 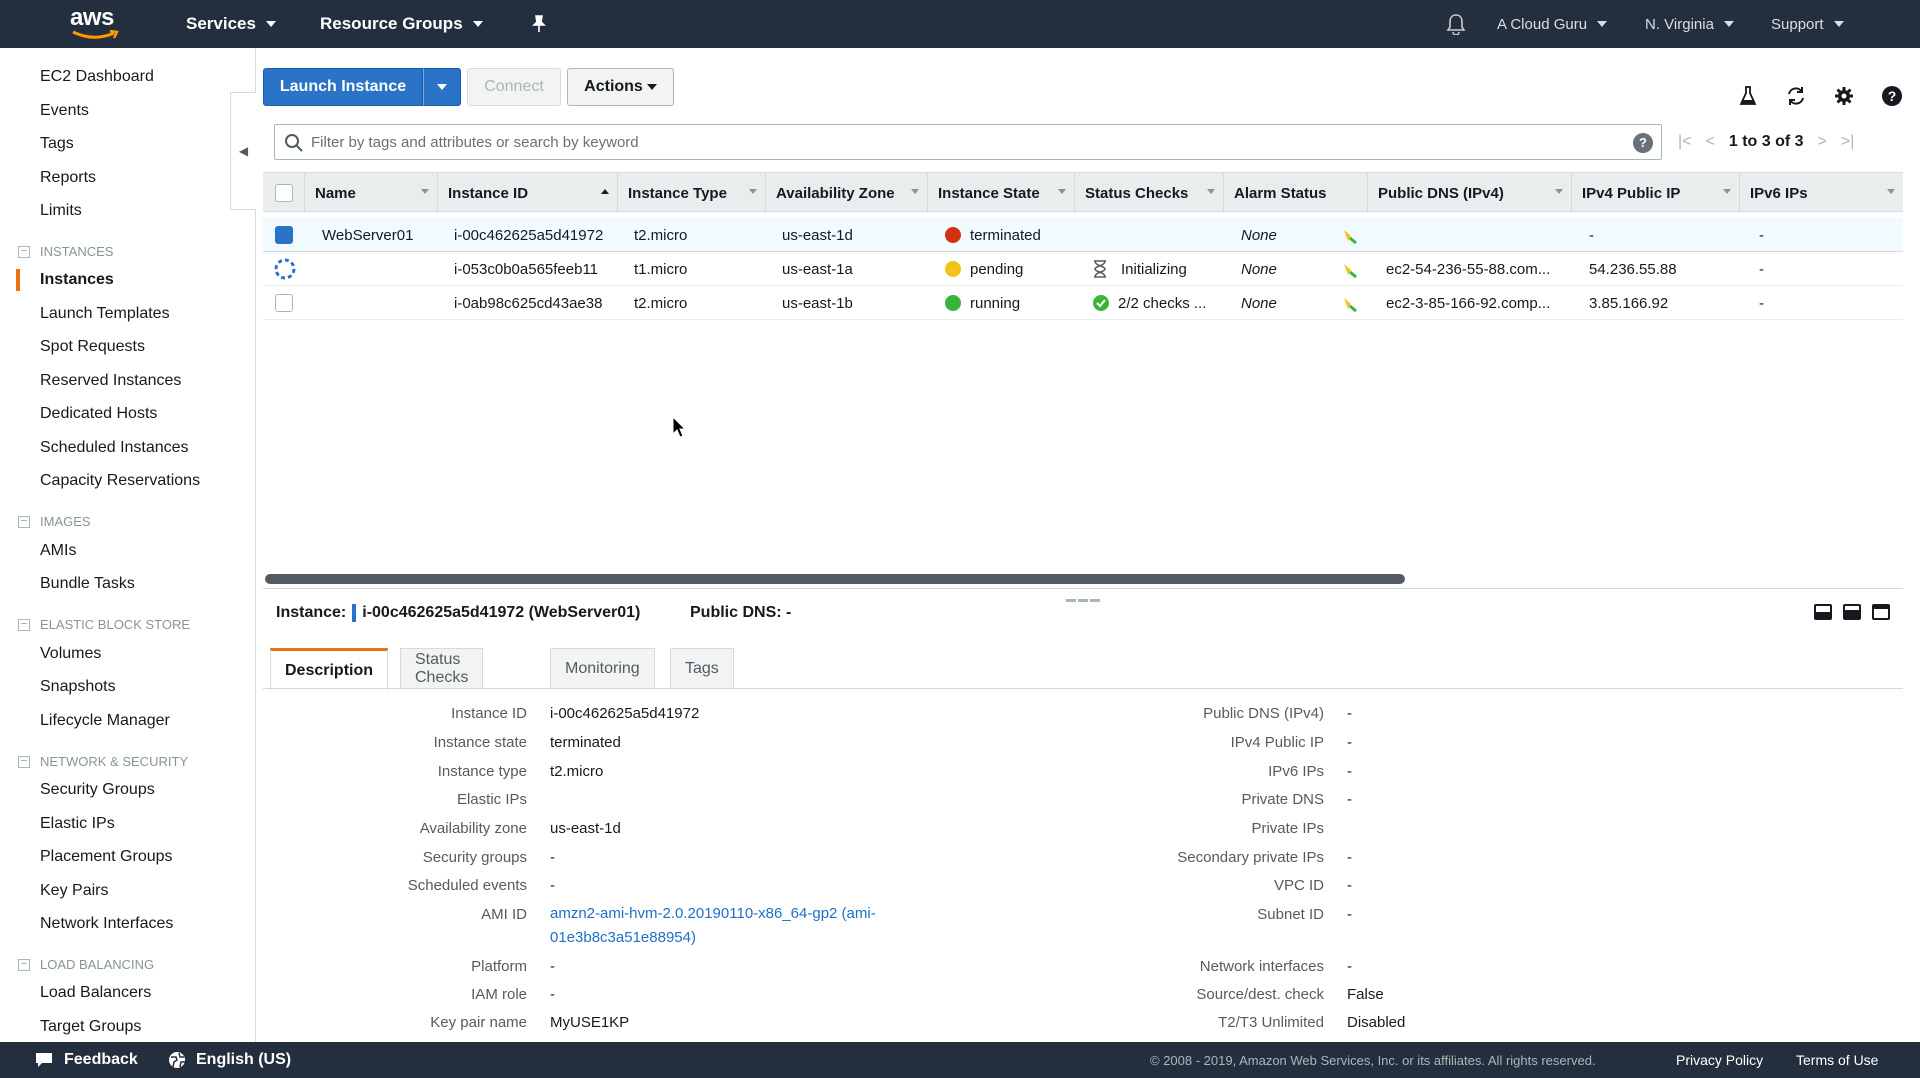 I want to click on sidebar-item-lifecycle-manager: Lifecycle Manager, so click(x=105, y=721).